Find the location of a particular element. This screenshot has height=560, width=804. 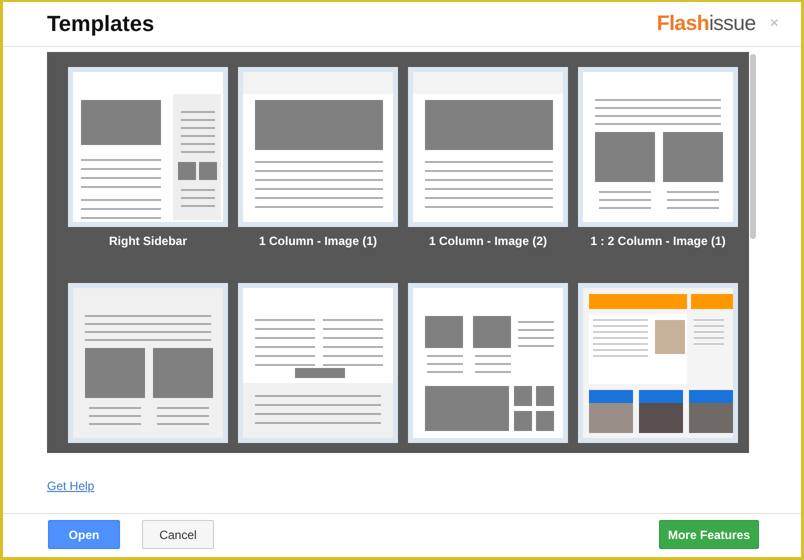

open-button: Open is located at coordinates (84, 534).